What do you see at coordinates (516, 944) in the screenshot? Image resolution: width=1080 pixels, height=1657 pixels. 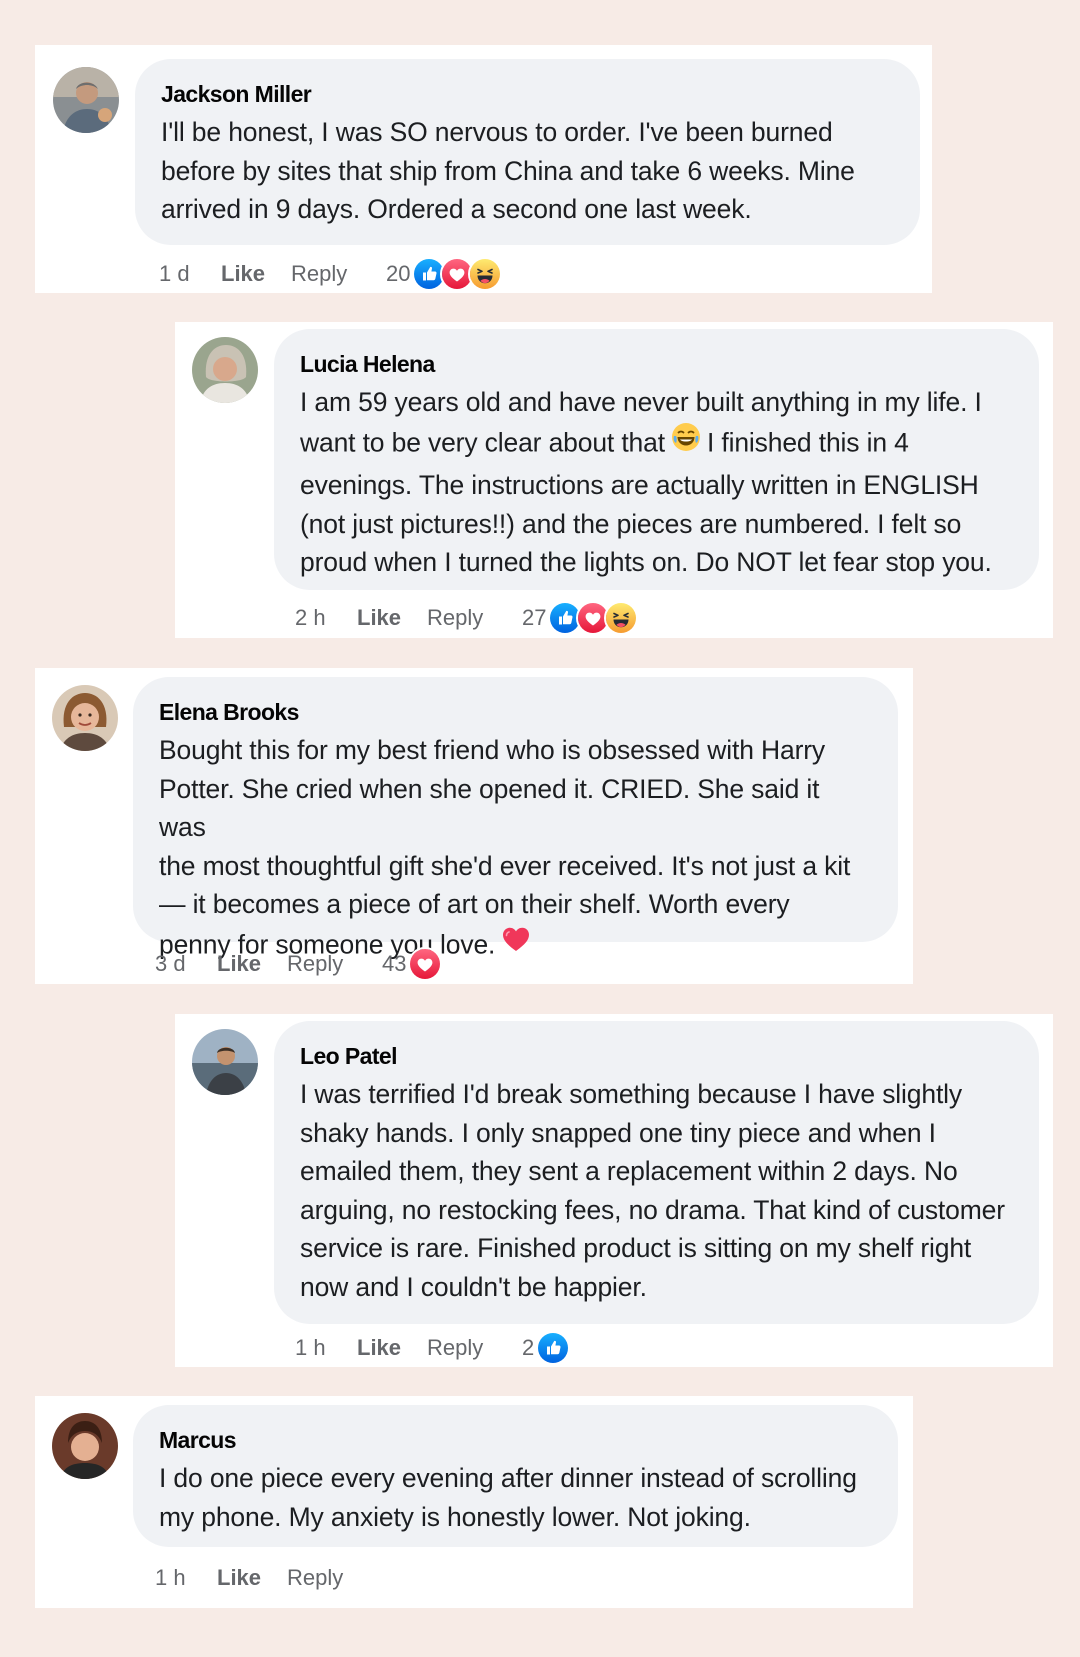 I see `heart-icon` at bounding box center [516, 944].